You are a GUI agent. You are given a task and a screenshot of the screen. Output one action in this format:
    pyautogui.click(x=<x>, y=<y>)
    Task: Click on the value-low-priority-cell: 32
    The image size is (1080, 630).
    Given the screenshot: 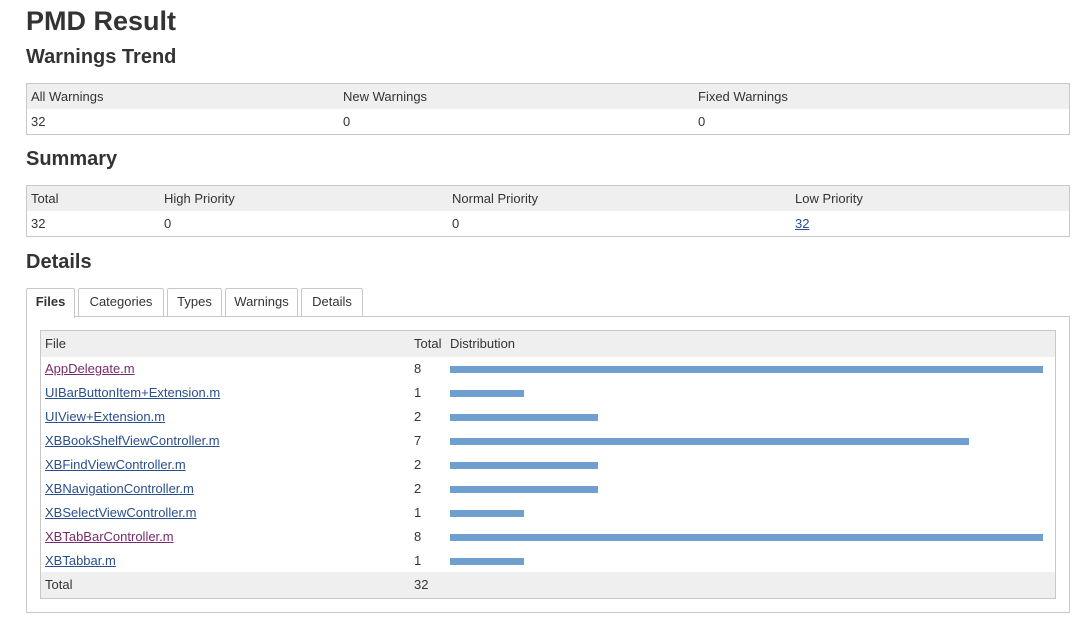 What is the action you would take?
    pyautogui.click(x=802, y=223)
    